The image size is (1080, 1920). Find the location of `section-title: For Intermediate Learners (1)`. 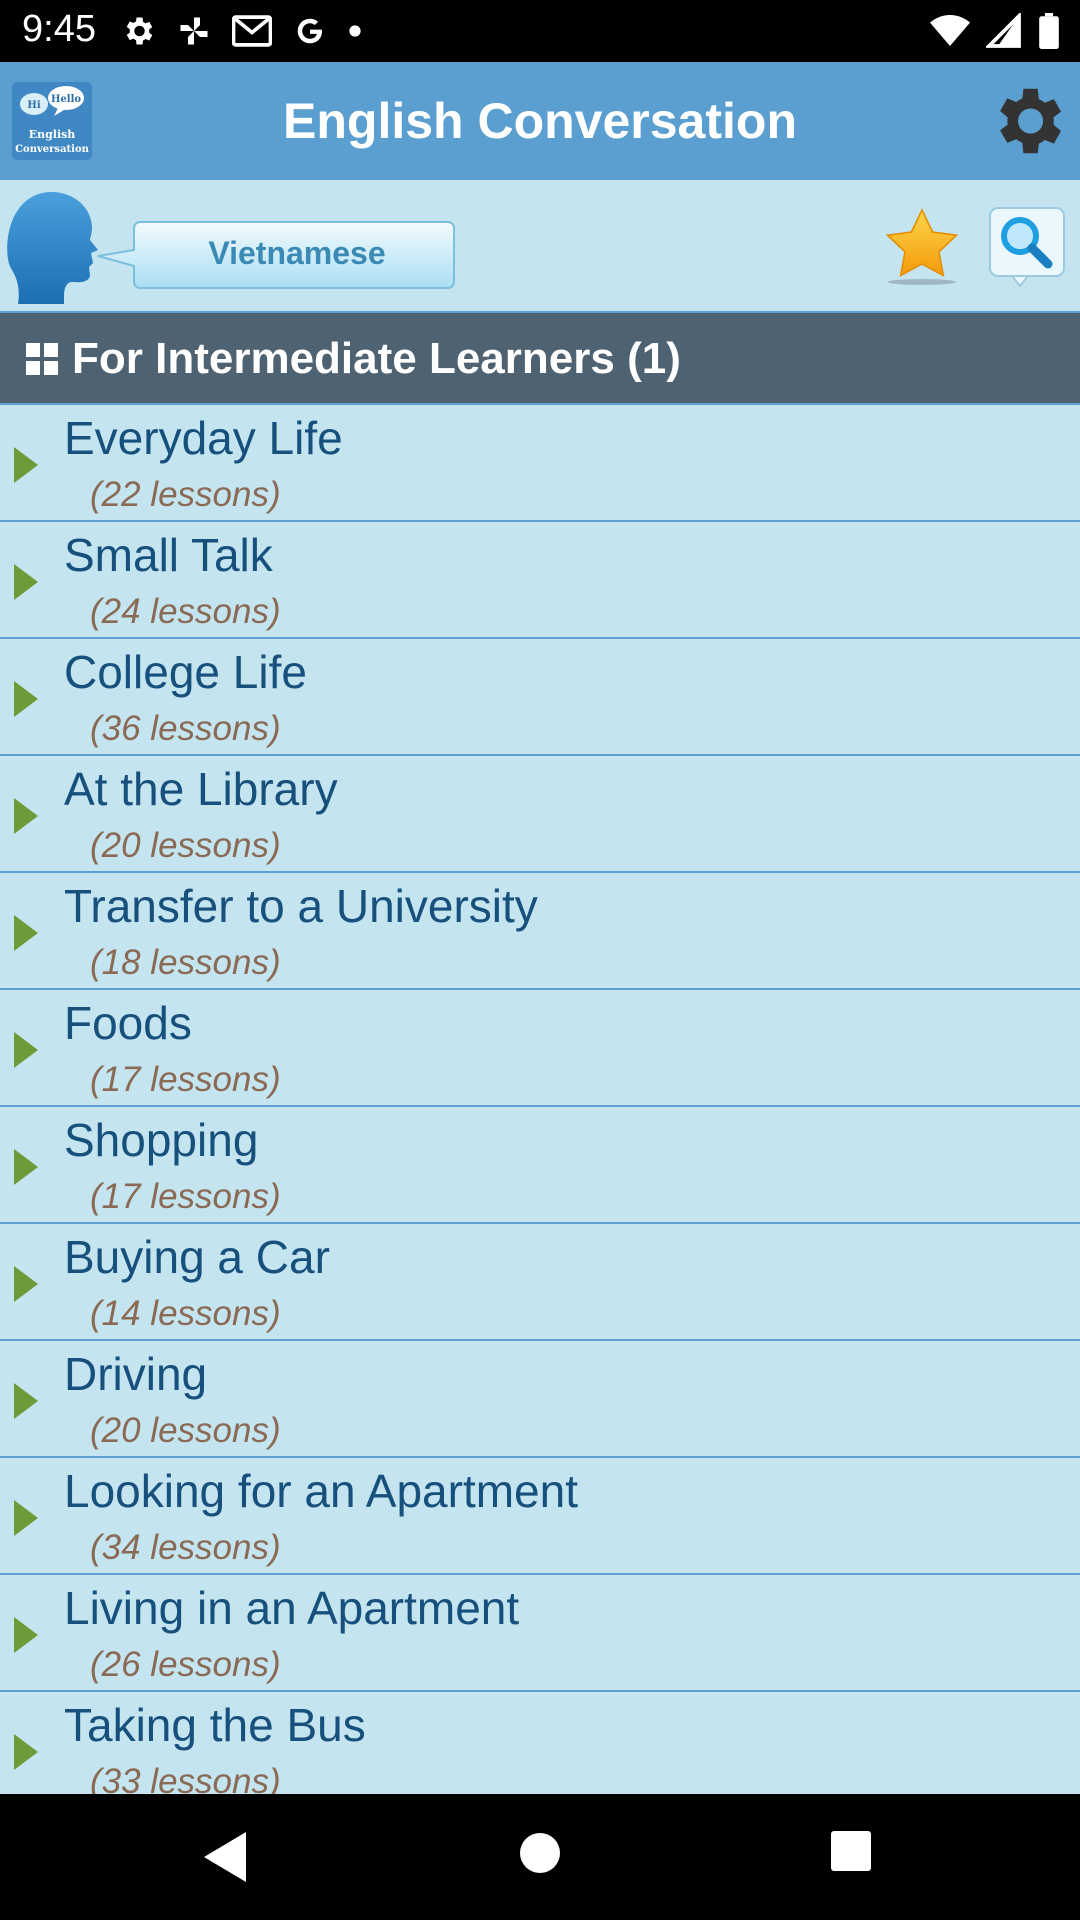

section-title: For Intermediate Learners (1) is located at coordinates (376, 358).